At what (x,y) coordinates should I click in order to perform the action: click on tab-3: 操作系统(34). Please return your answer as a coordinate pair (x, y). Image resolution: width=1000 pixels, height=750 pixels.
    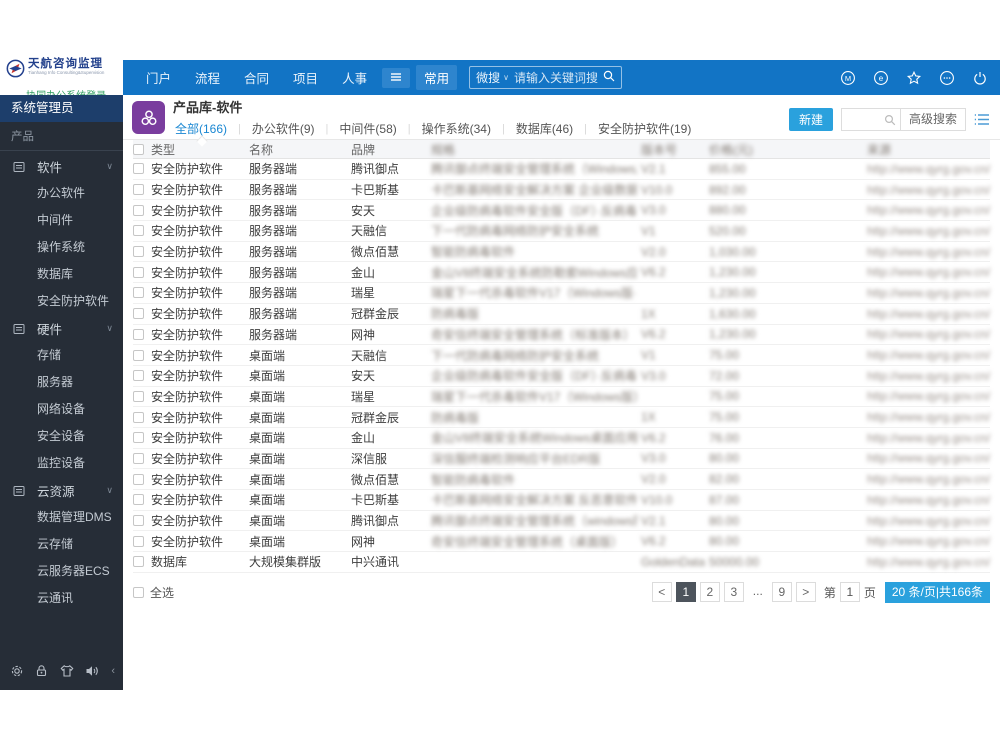
    Looking at the image, I should click on (456, 128).